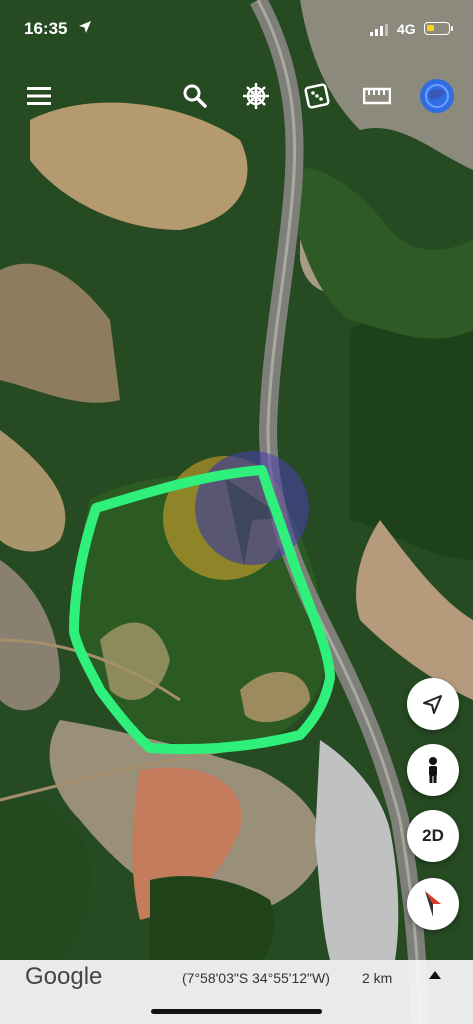 This screenshot has width=473, height=1024. I want to click on compass-button, so click(433, 904).